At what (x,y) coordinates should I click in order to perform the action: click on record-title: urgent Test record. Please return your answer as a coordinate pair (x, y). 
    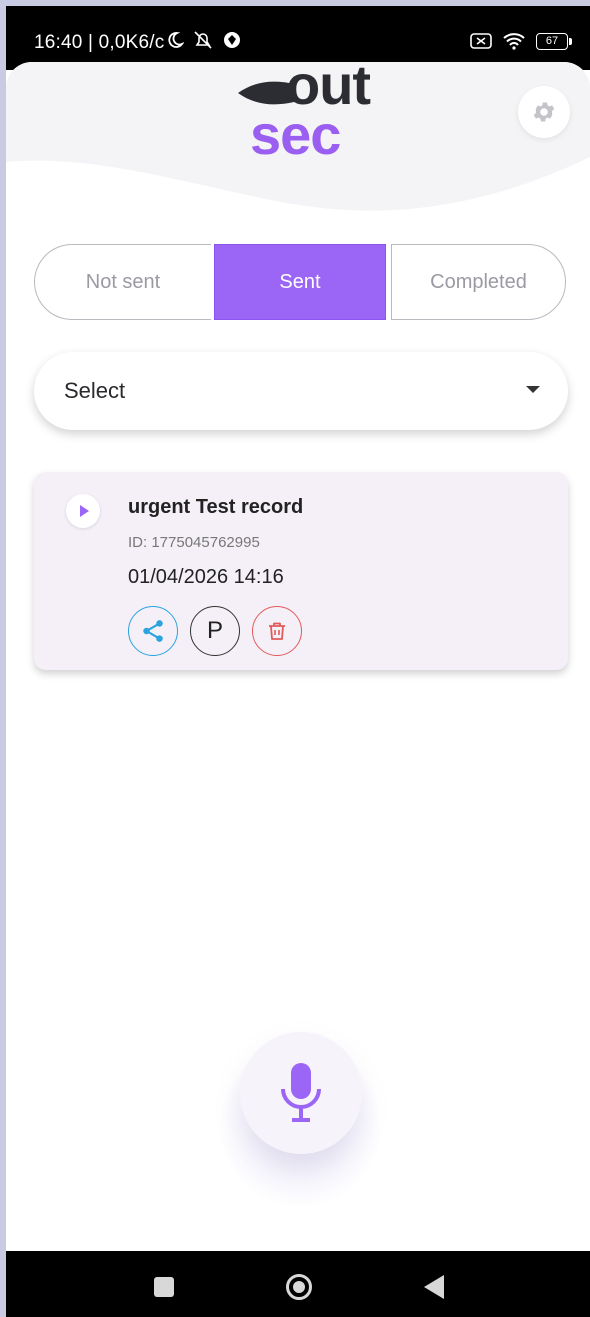
    Looking at the image, I should click on (216, 507).